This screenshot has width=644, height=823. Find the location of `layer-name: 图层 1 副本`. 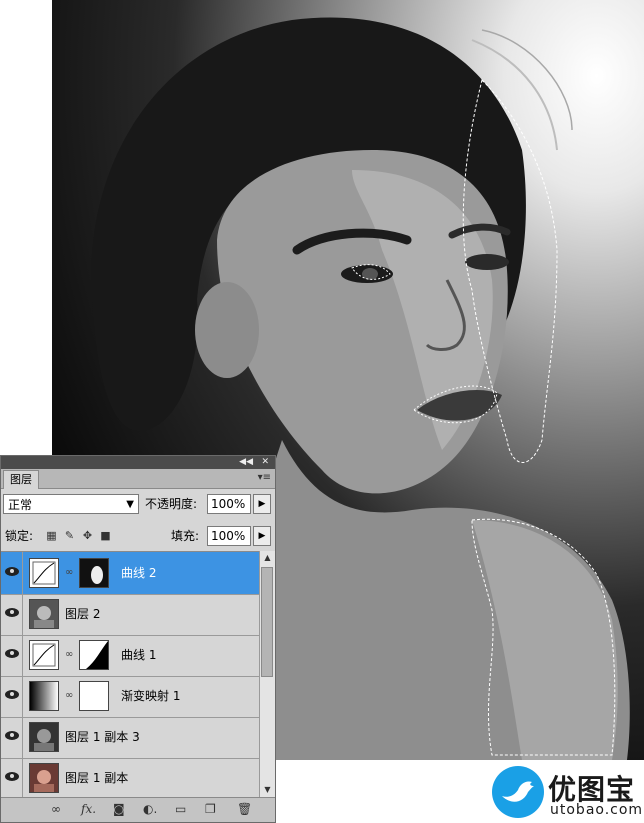

layer-name: 图层 1 副本 is located at coordinates (97, 778).